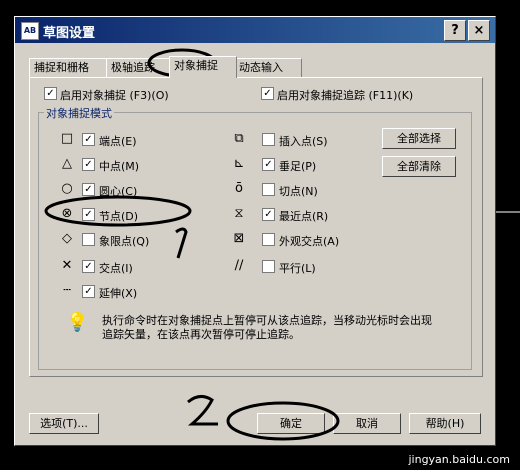 The image size is (520, 470). Describe the element at coordinates (459, 459) in the screenshot. I see `watermark: jingyan.baidu.com` at that location.